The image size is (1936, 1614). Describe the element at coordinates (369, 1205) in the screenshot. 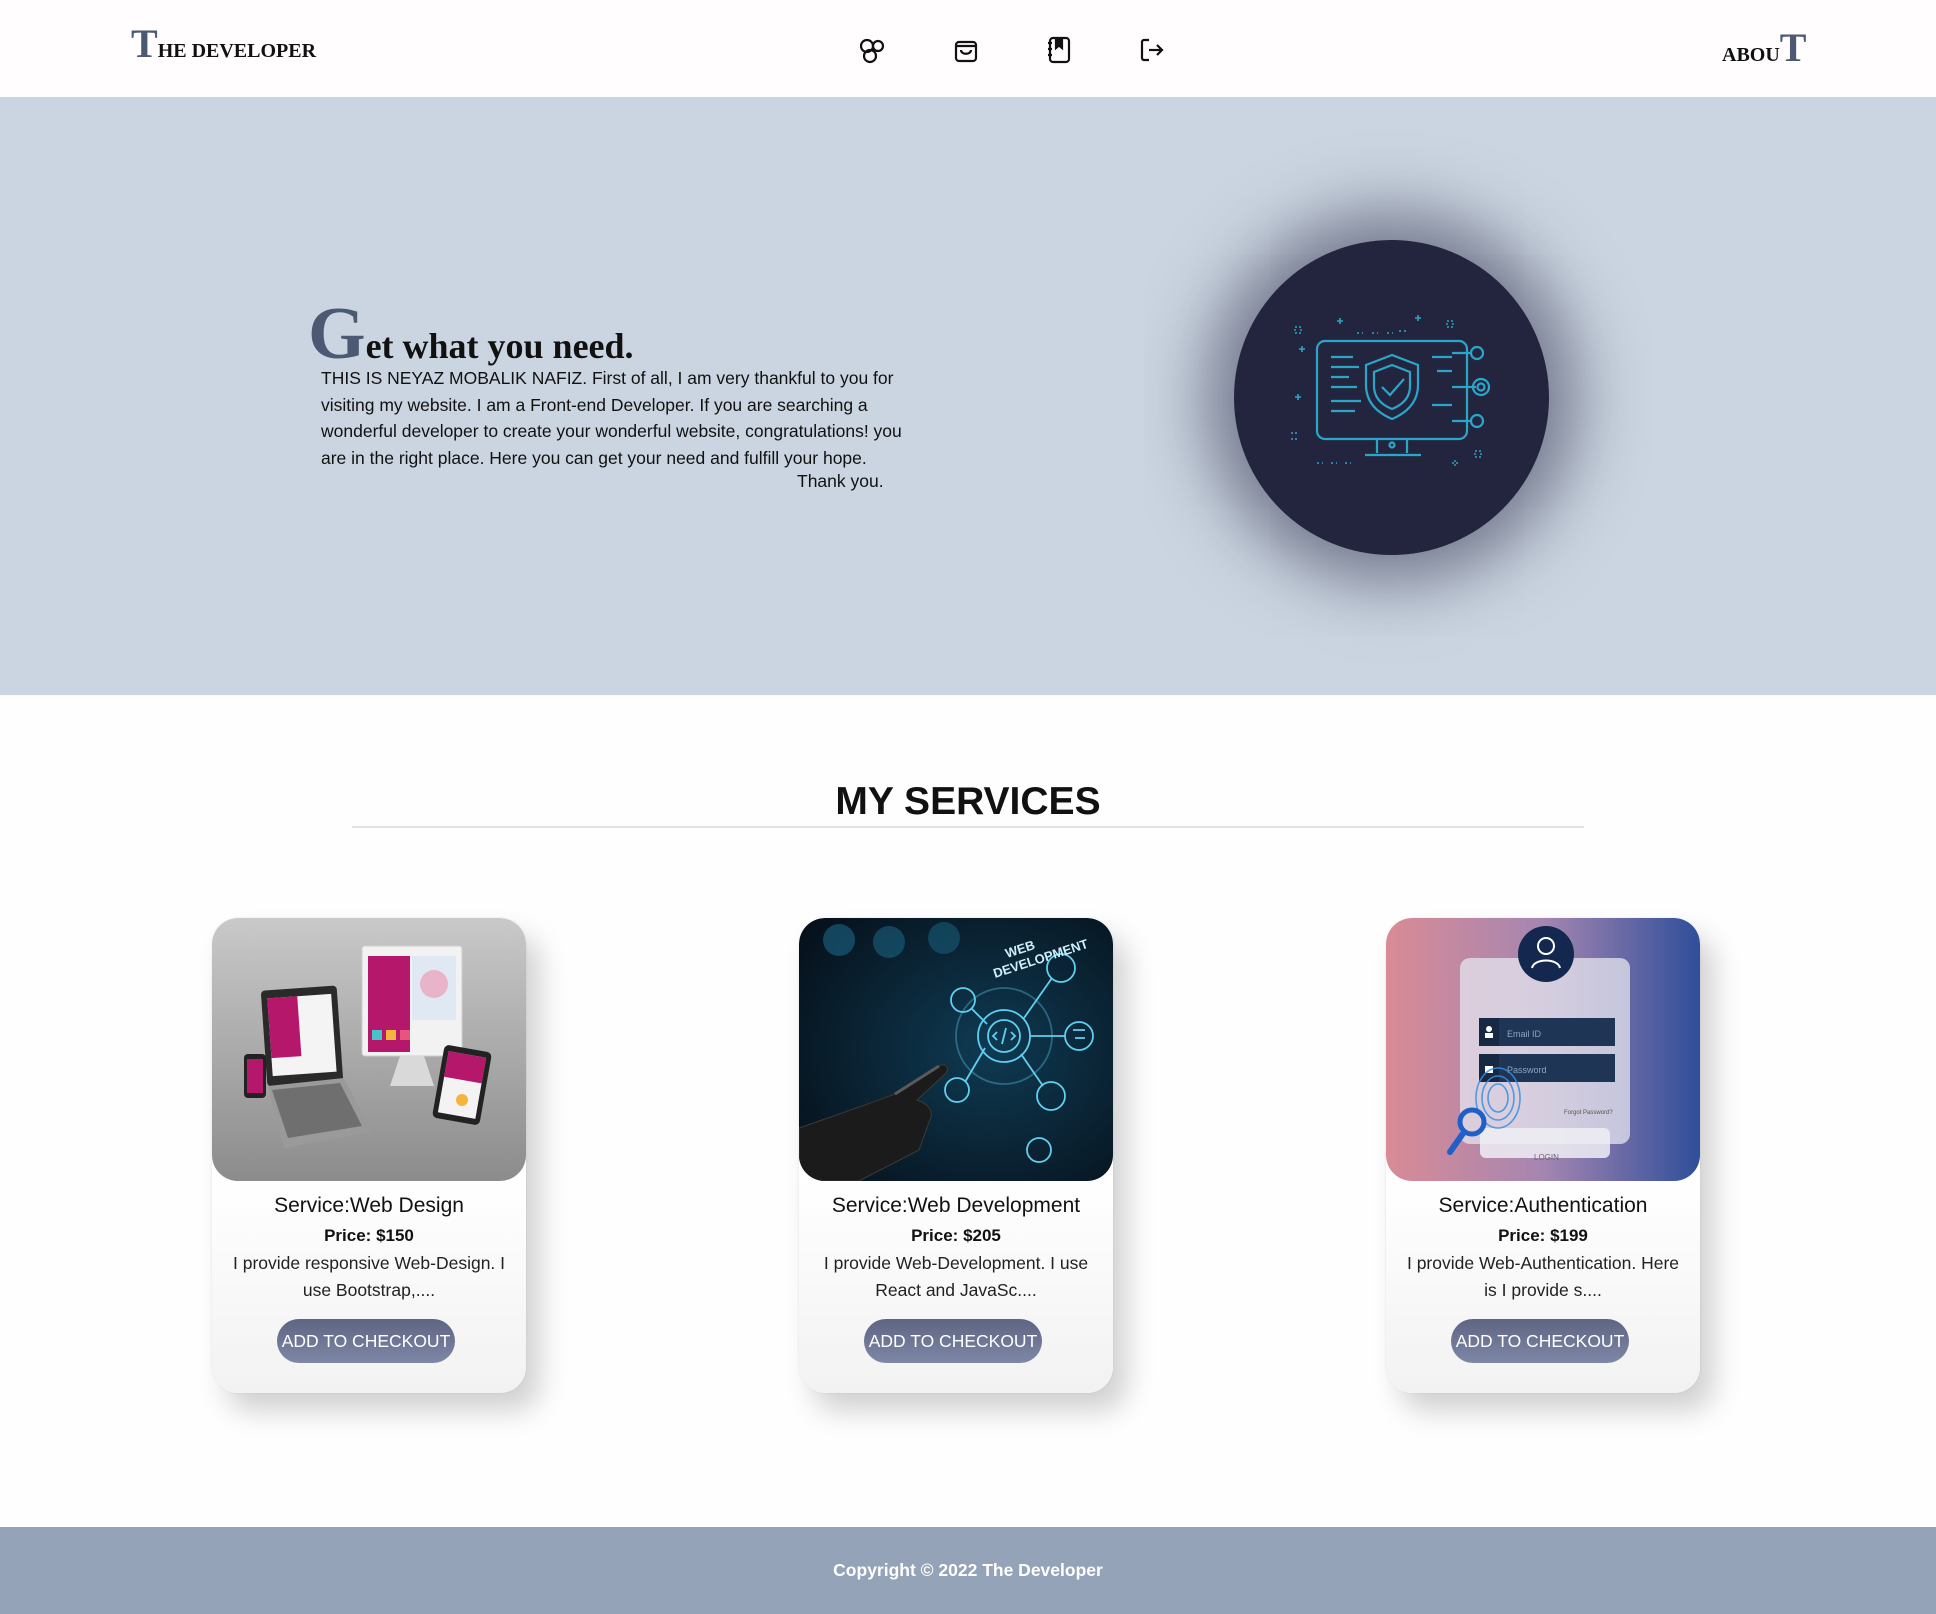

I see `service-name: Service:Web Design` at that location.